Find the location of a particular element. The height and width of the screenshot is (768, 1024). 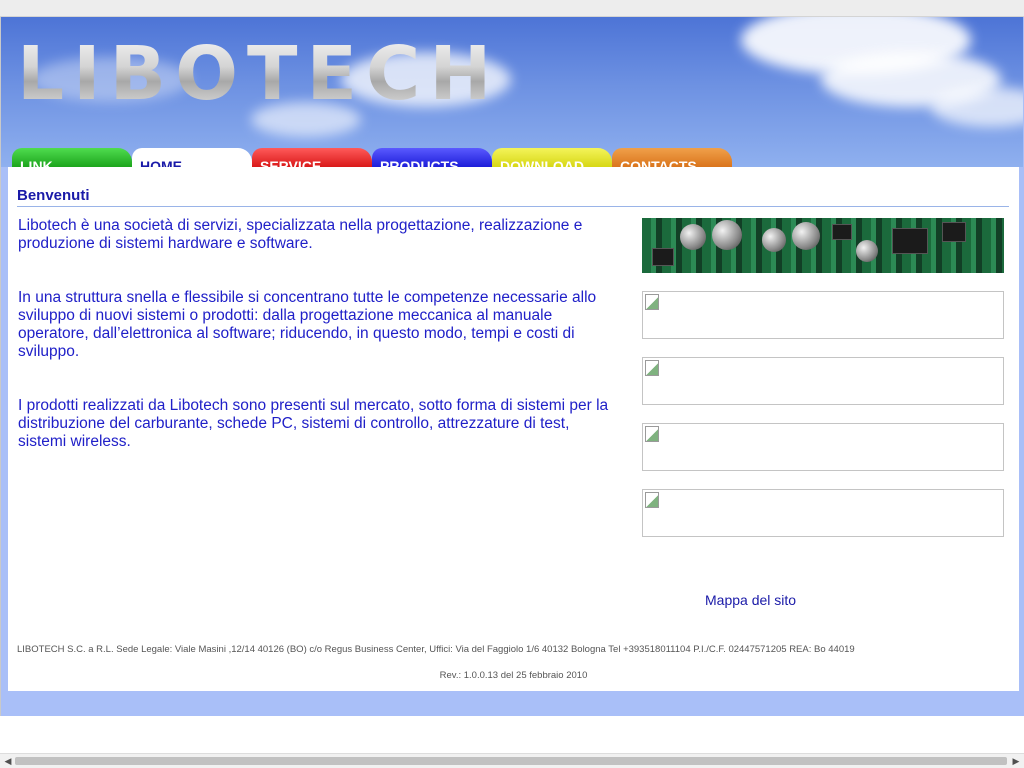

tab-download: DOWNLOAD is located at coordinates (552, 157).